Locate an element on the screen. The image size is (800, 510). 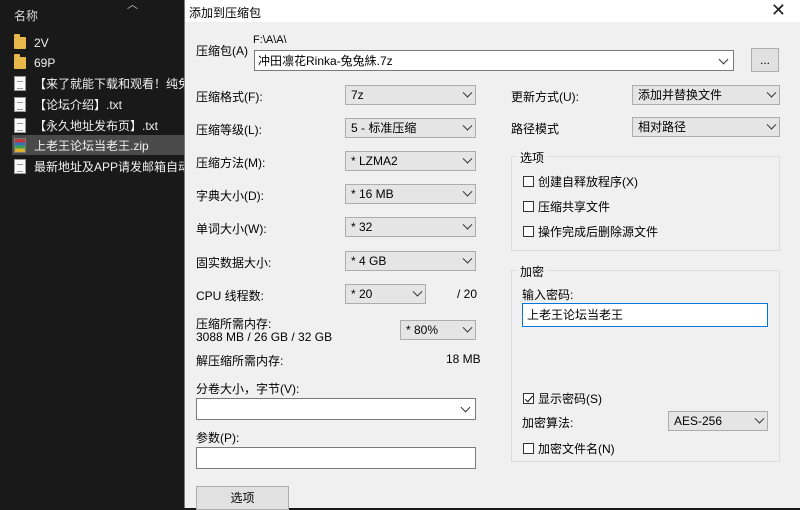
compress-shared-checkbox: 压缩共享文件 is located at coordinates (566, 206).